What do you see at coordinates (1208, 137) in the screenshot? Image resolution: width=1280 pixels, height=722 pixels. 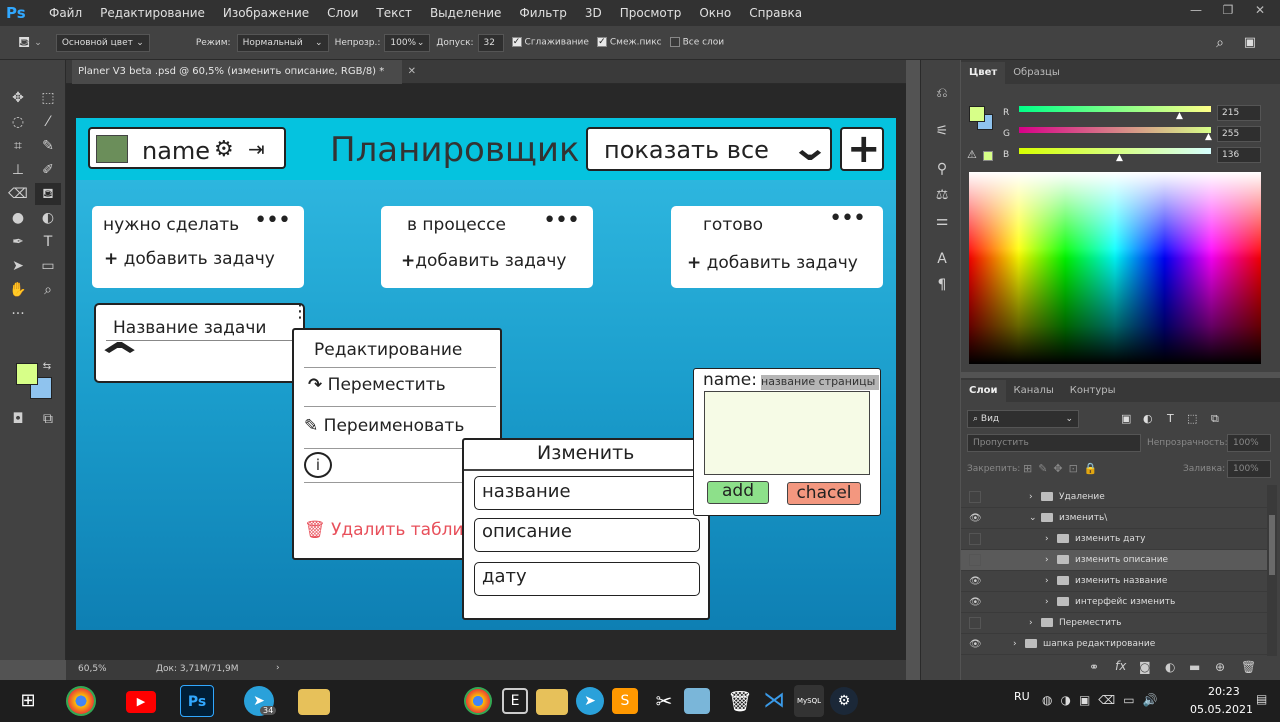 I see `g-slider-thumb: ▲` at bounding box center [1208, 137].